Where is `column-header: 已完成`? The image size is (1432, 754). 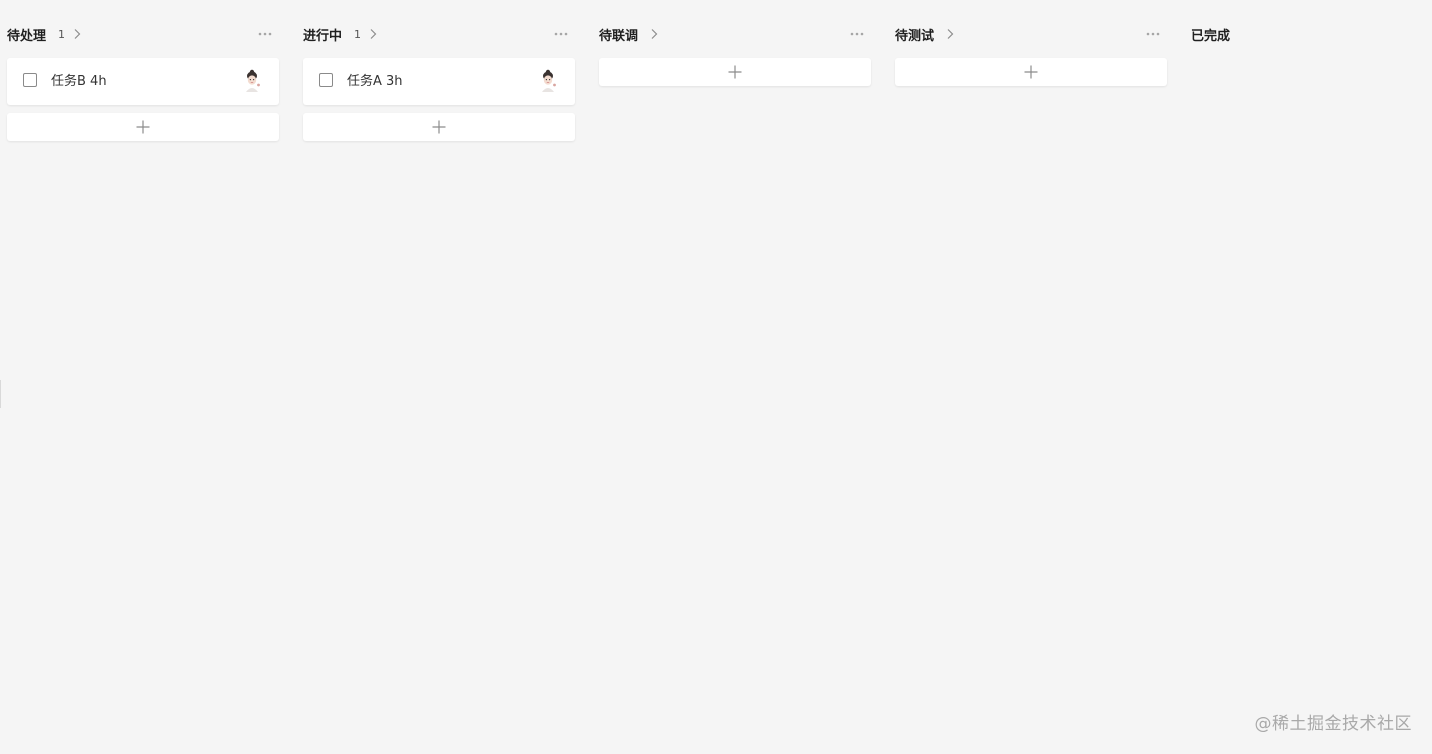
column-header: 已完成 is located at coordinates (1301, 34).